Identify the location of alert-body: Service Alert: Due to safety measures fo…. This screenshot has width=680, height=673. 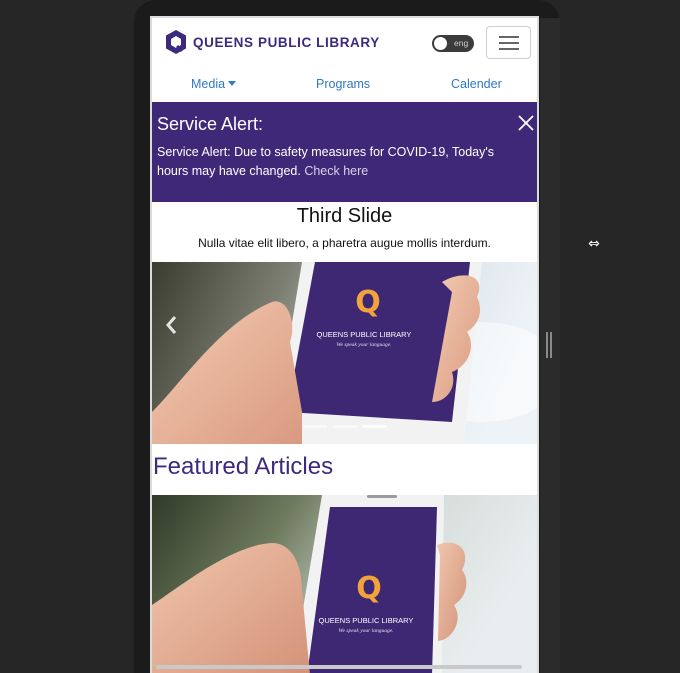
(337, 162).